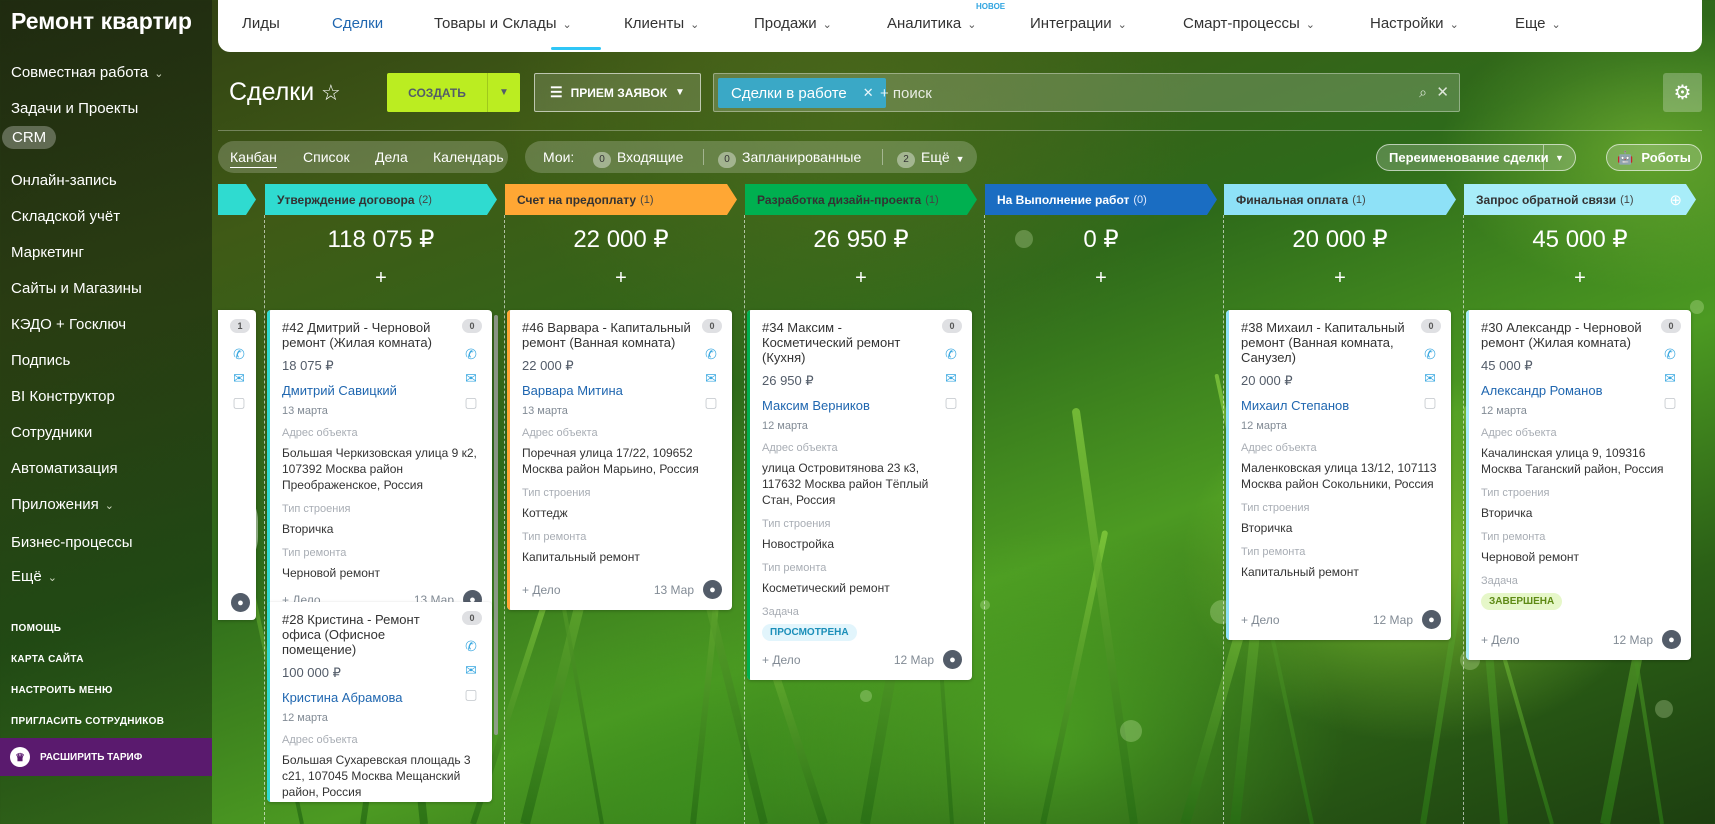 The width and height of the screenshot is (1715, 824). I want to click on sidebar-item-2: CRM, so click(29, 137).